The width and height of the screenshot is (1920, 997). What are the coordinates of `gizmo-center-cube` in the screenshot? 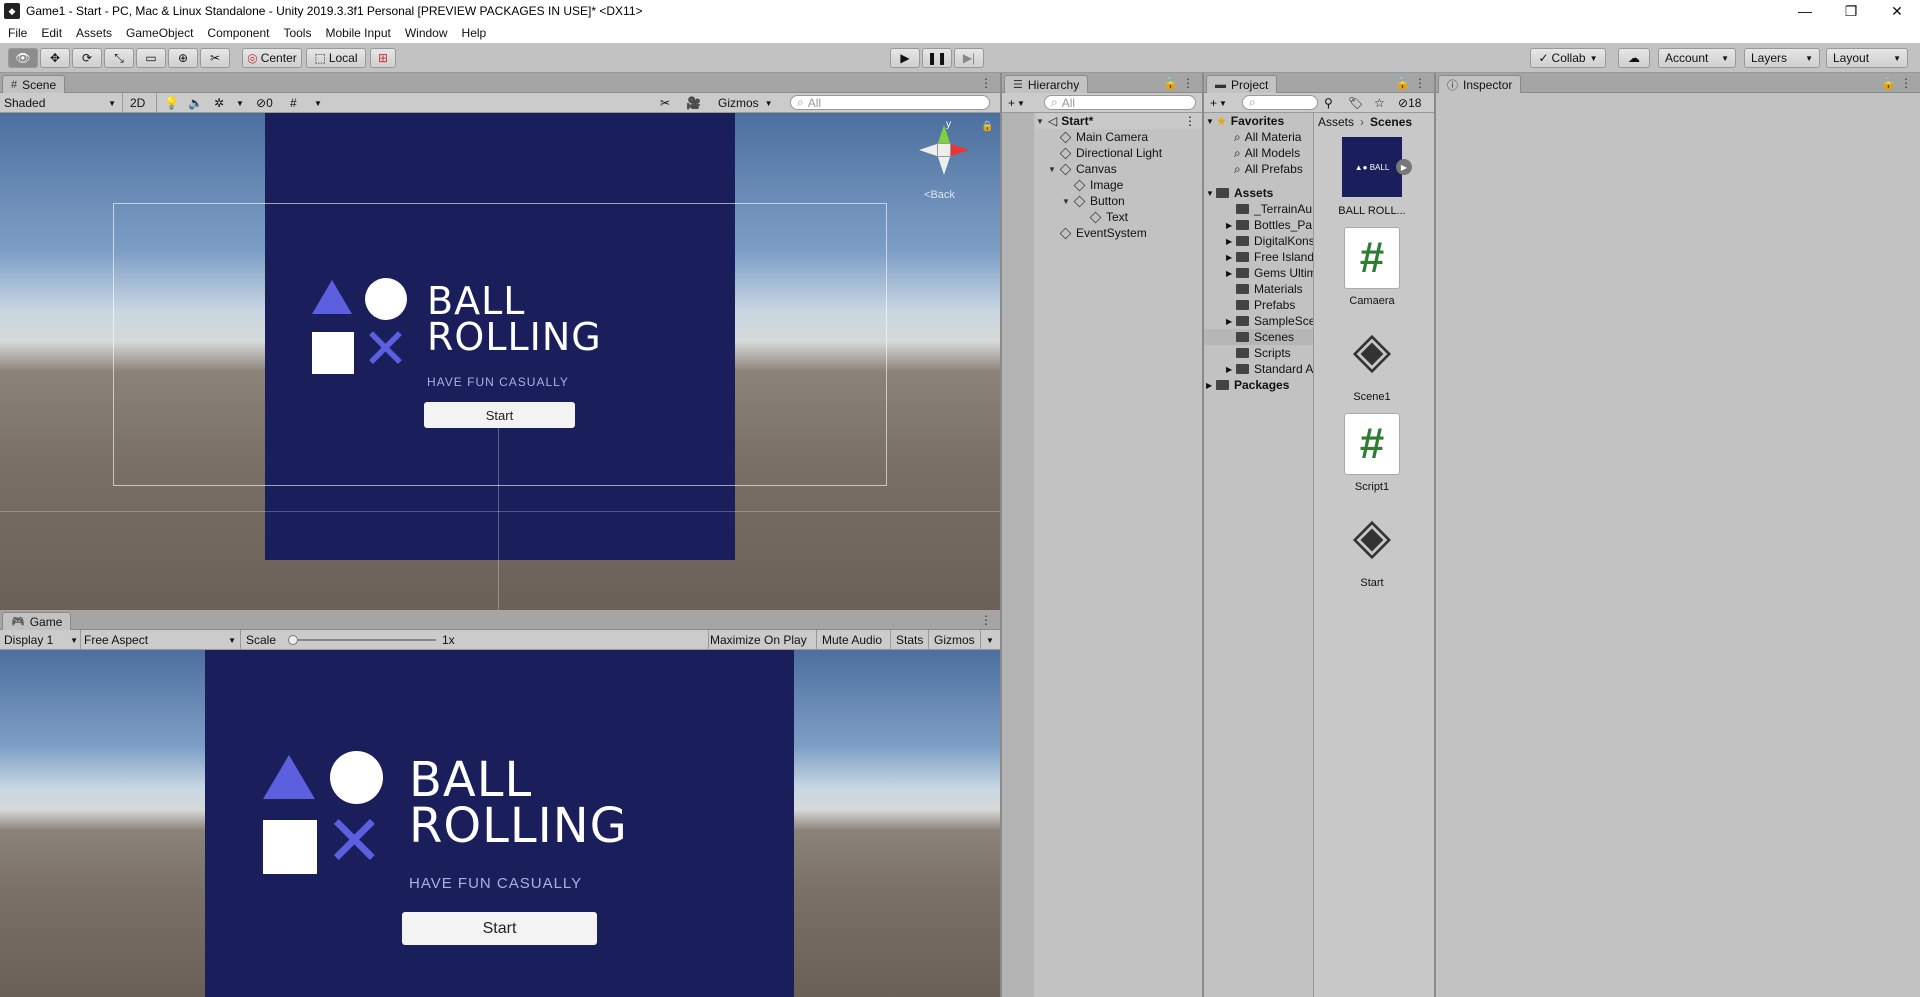 It's located at (944, 150).